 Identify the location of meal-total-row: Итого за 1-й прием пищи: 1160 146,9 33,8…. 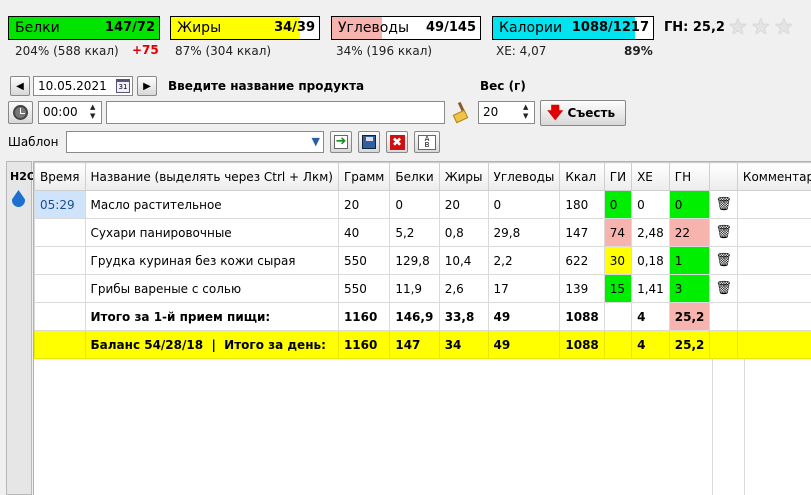
(422, 316).